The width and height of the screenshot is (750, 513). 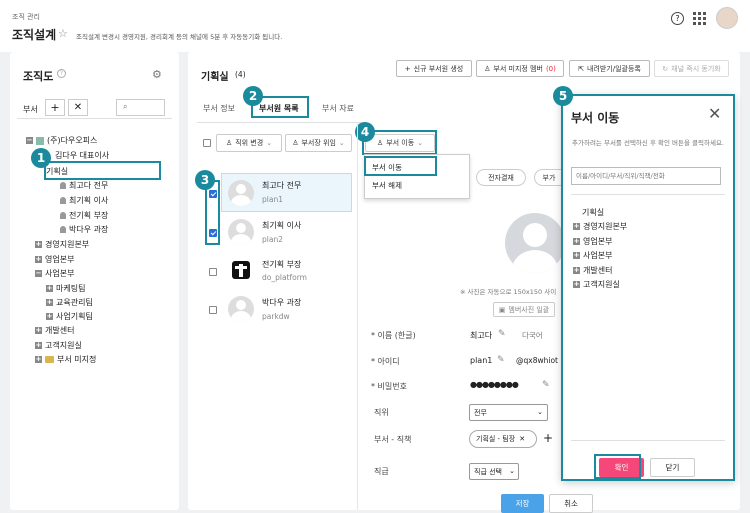 I want to click on close-button: 닫기, so click(x=672, y=467).